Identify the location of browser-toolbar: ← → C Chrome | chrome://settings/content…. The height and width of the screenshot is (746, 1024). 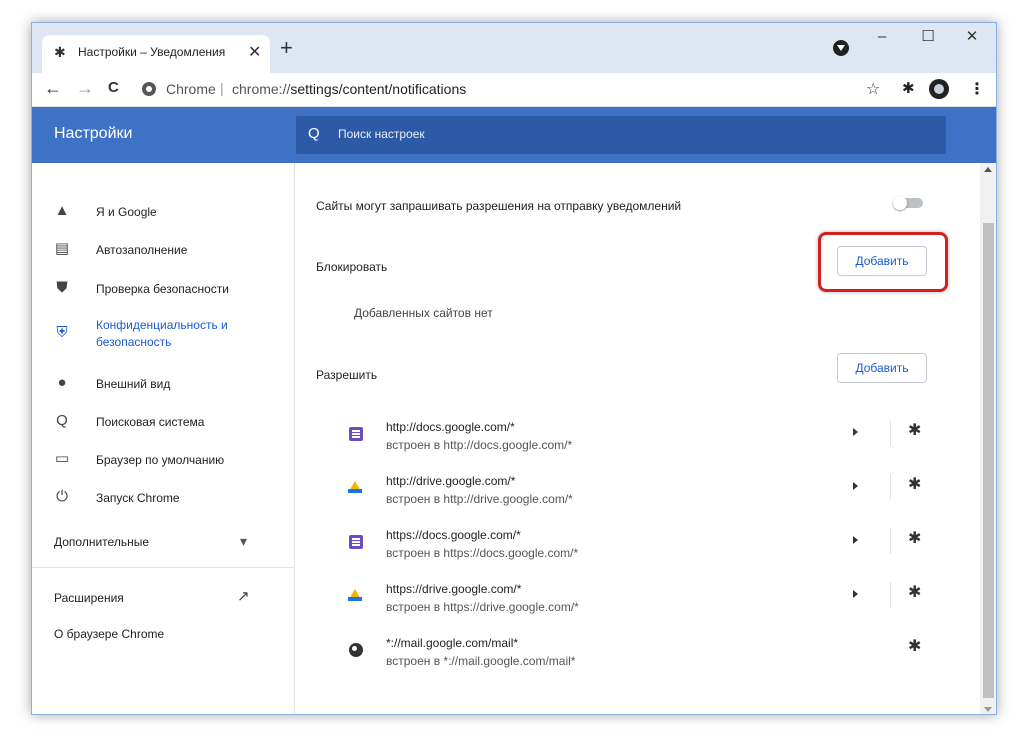
(514, 90).